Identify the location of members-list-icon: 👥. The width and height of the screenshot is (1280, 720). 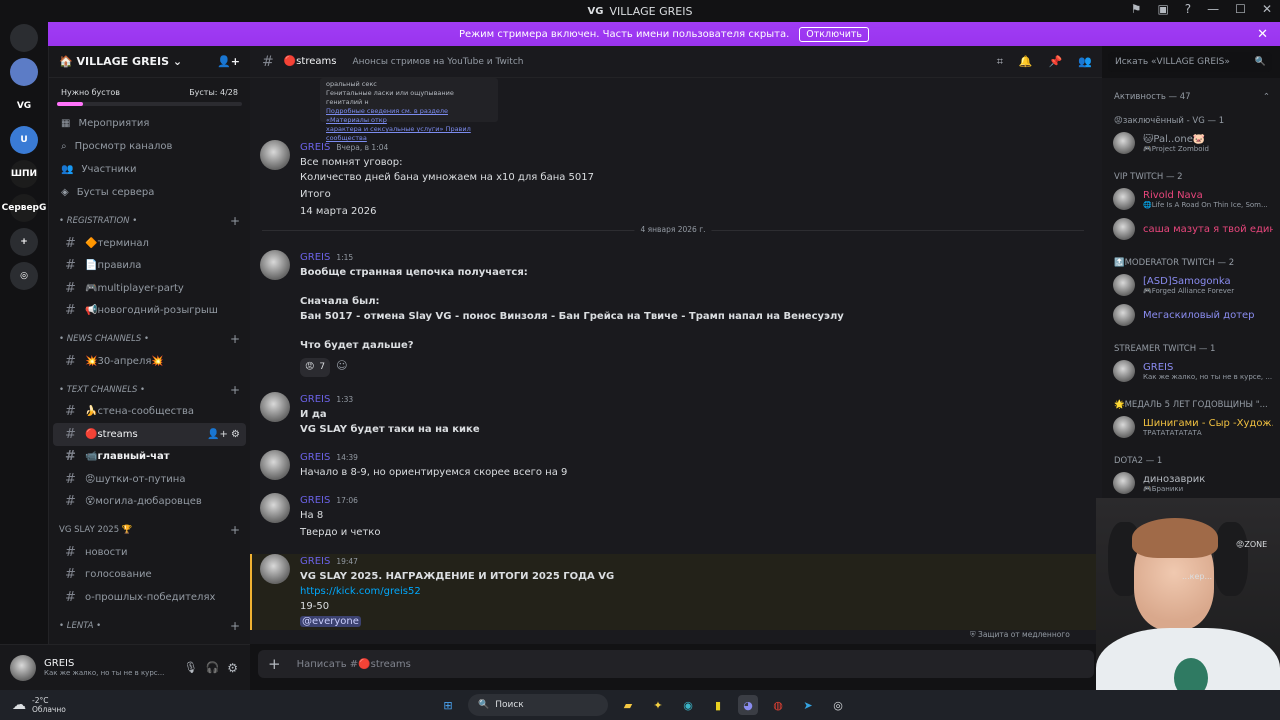
(1085, 62).